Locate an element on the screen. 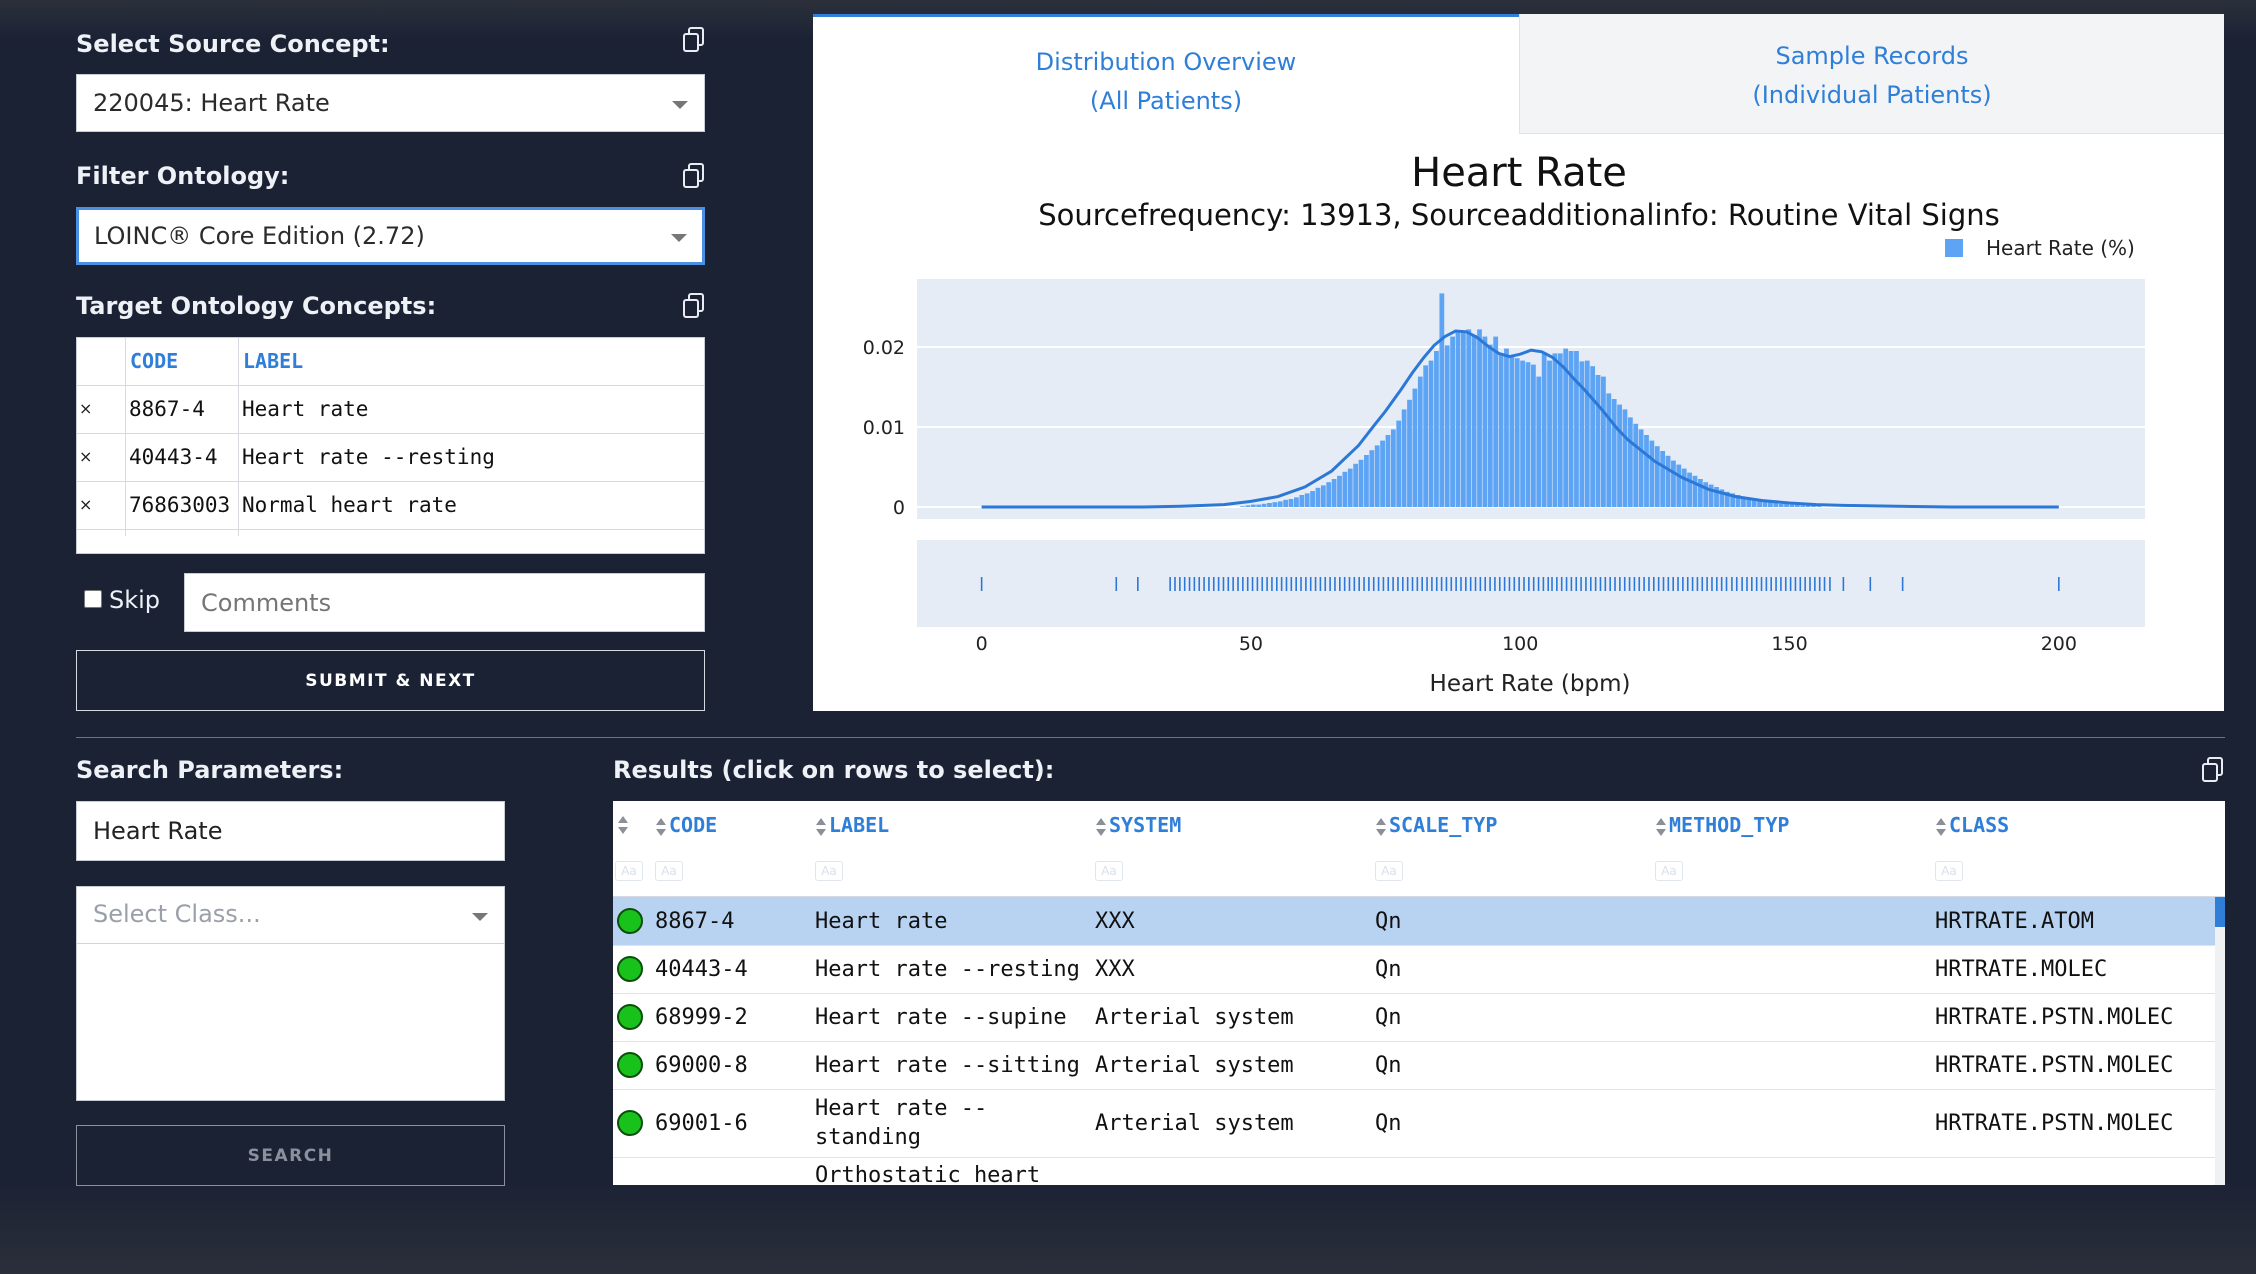 This screenshot has height=1274, width=2256. ontology-value: LOINC® Core Edition (2.72) is located at coordinates (259, 236).